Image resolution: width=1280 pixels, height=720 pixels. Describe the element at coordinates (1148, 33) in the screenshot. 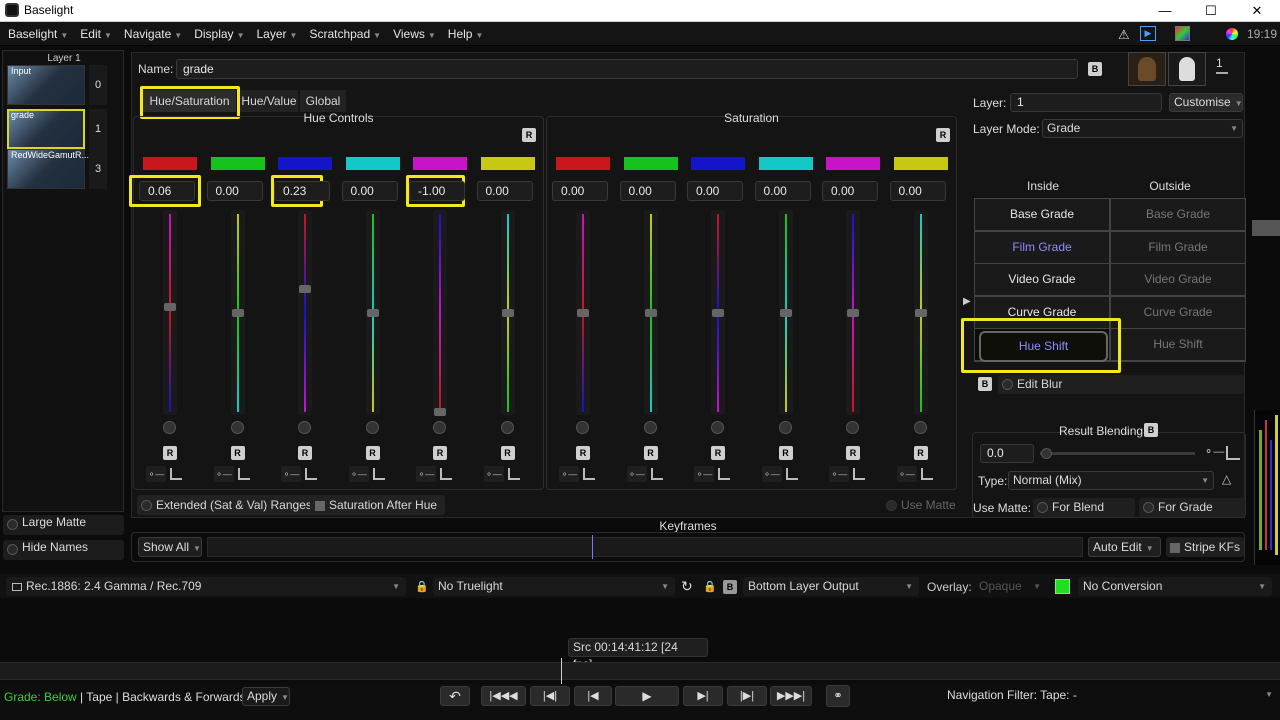

I see `play-monitor-icon: ▶` at that location.